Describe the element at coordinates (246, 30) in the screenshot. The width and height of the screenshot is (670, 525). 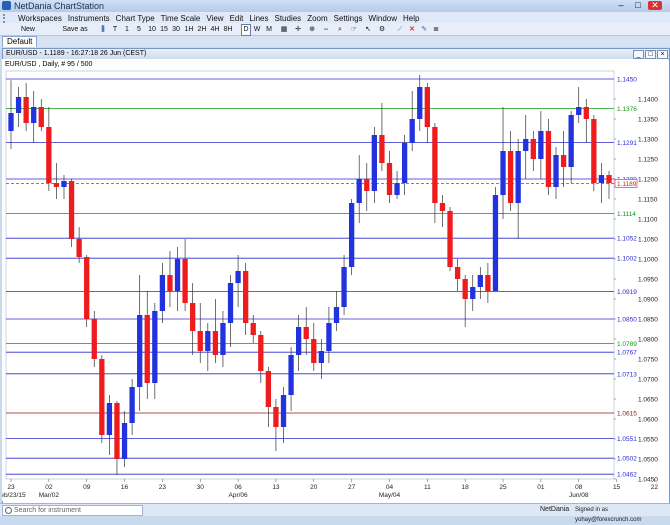
I see `timeframe-d: D` at that location.